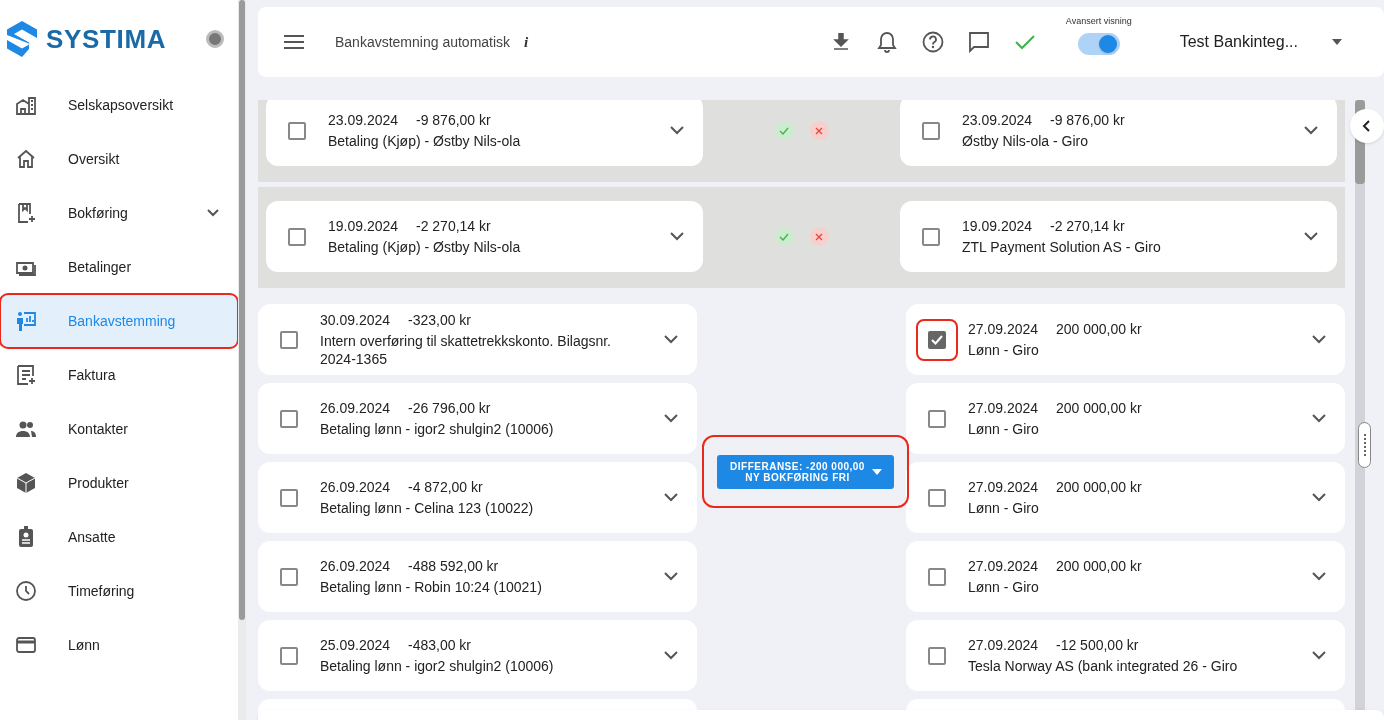  What do you see at coordinates (26, 591) in the screenshot?
I see `clock-icon` at bounding box center [26, 591].